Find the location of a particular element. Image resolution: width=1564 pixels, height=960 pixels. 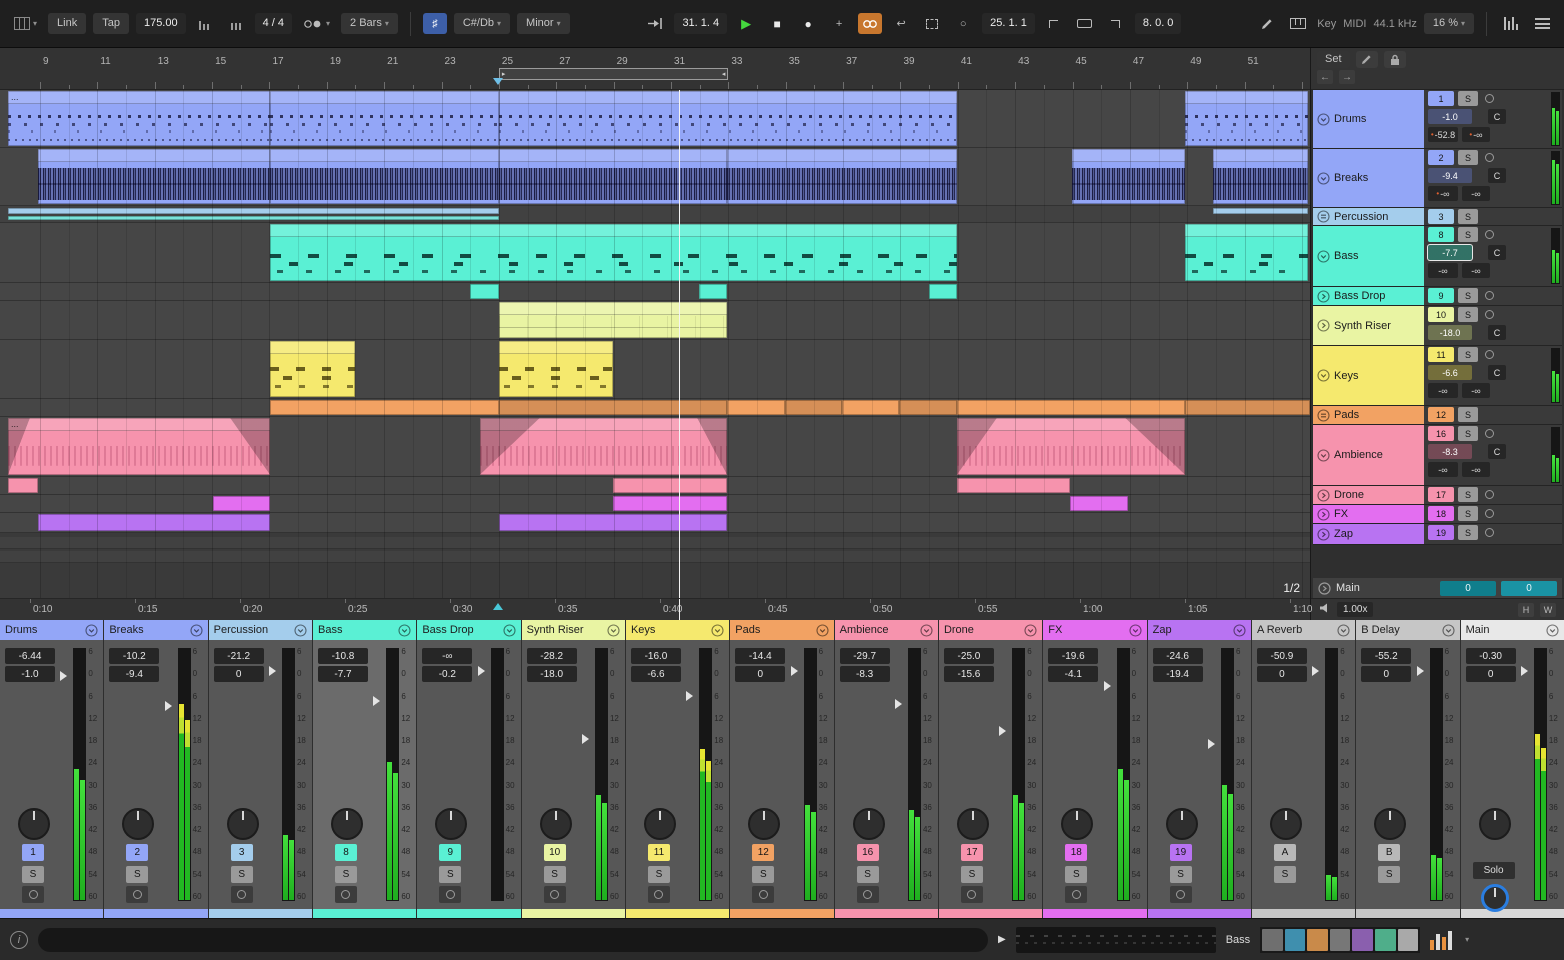

track-number-button: 18 is located at coordinates (1076, 852).